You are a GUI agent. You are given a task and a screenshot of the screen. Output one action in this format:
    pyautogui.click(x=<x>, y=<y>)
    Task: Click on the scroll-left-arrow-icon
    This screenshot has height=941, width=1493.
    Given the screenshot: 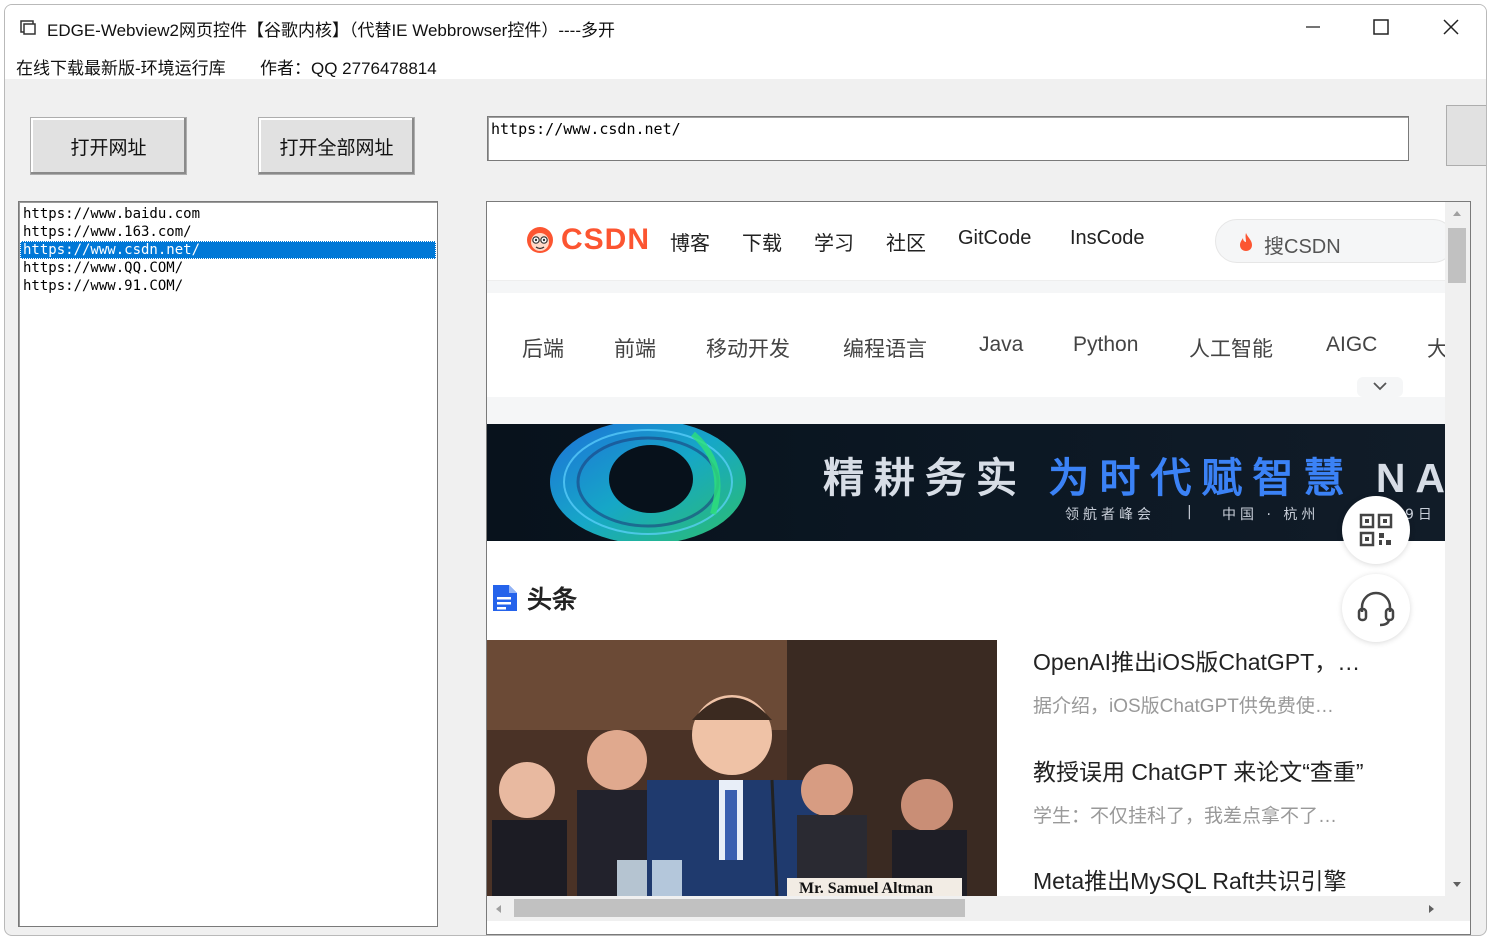 What is the action you would take?
    pyautogui.click(x=498, y=909)
    